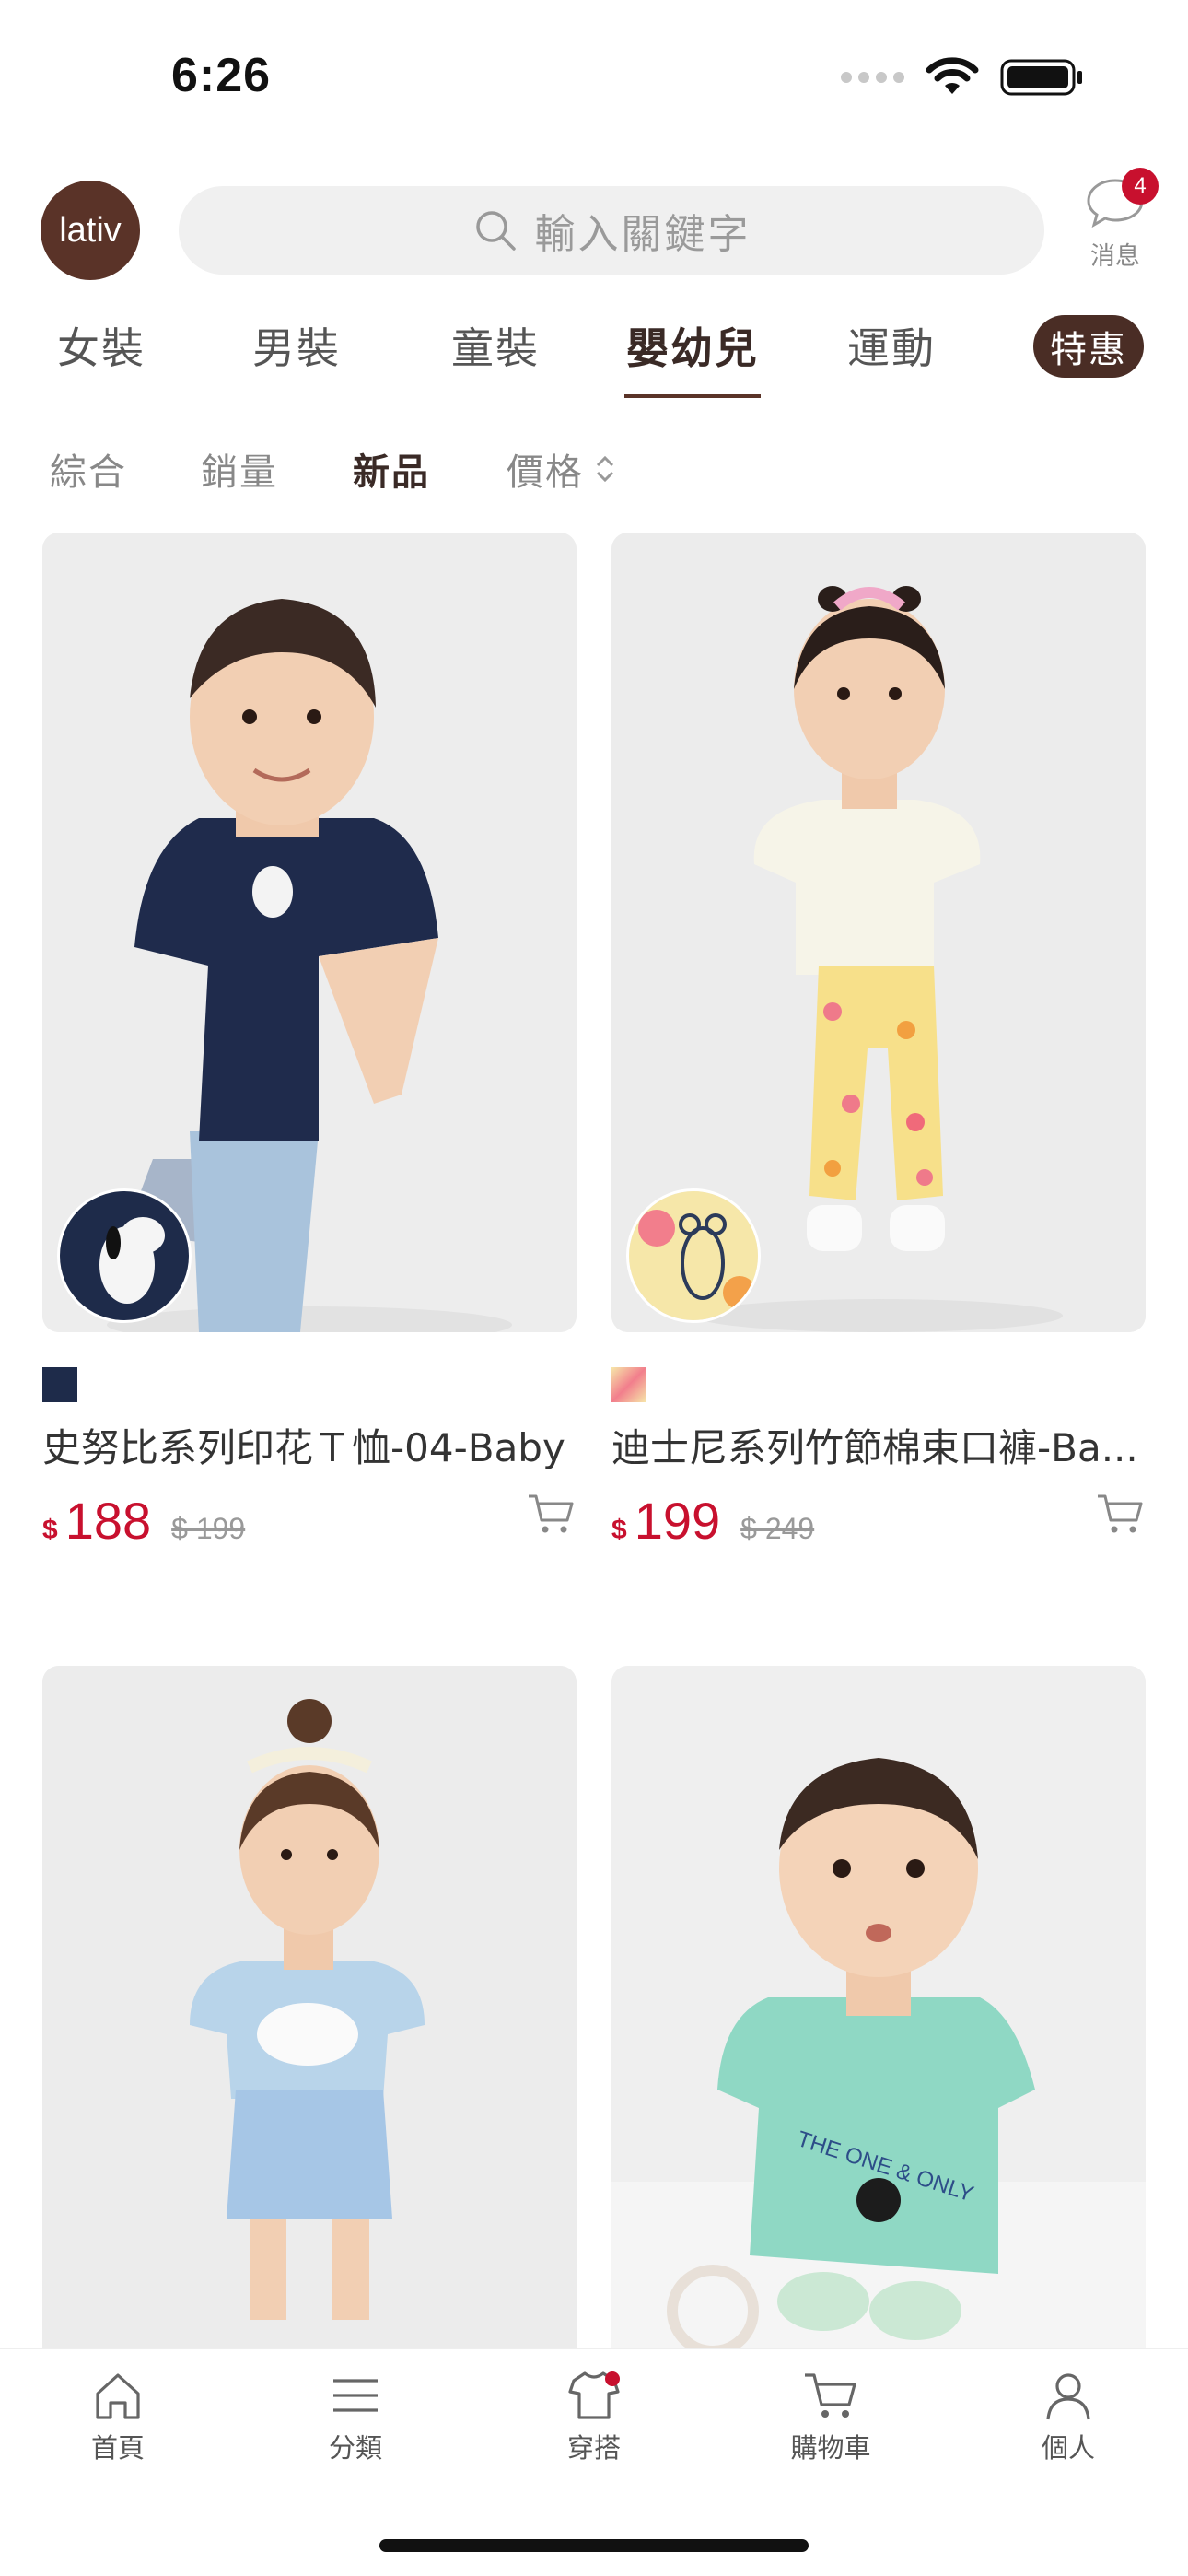  I want to click on status-icons, so click(963, 77).